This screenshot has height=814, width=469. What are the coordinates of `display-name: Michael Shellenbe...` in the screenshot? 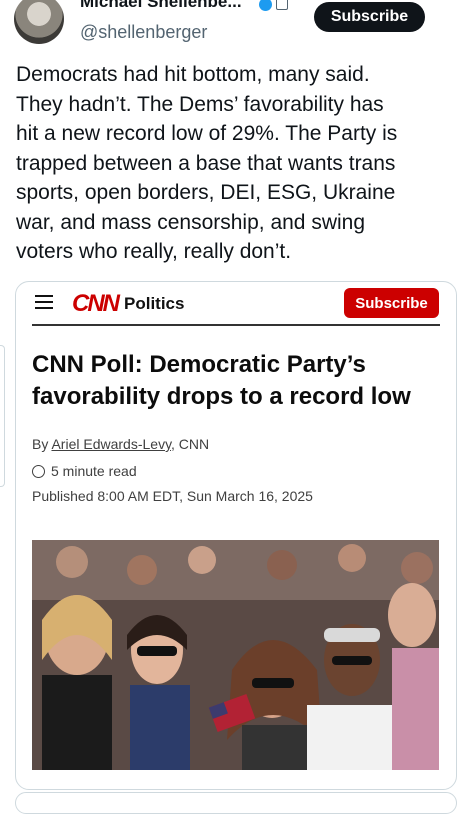 It's located at (161, 6).